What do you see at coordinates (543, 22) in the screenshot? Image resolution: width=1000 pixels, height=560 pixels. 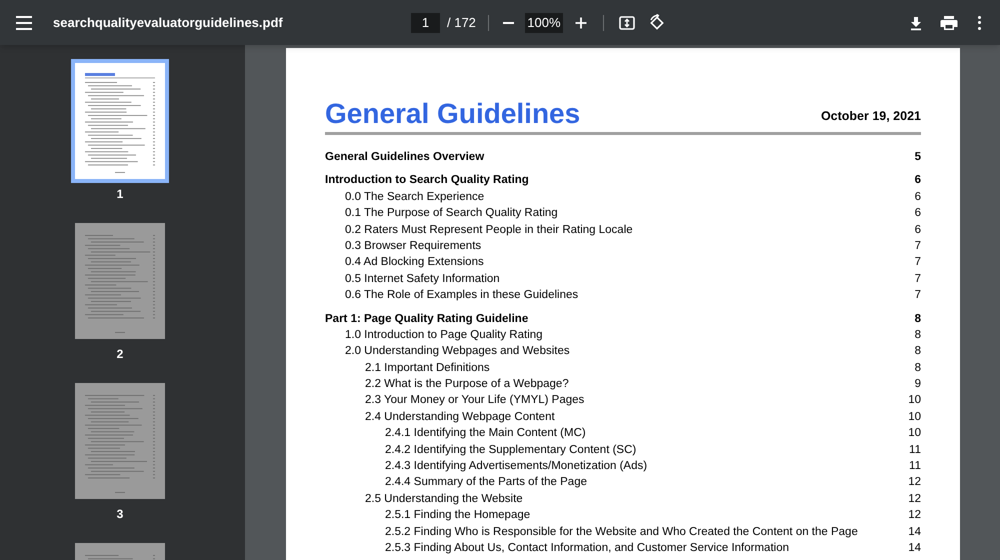 I see `zoom-field: 100%` at bounding box center [543, 22].